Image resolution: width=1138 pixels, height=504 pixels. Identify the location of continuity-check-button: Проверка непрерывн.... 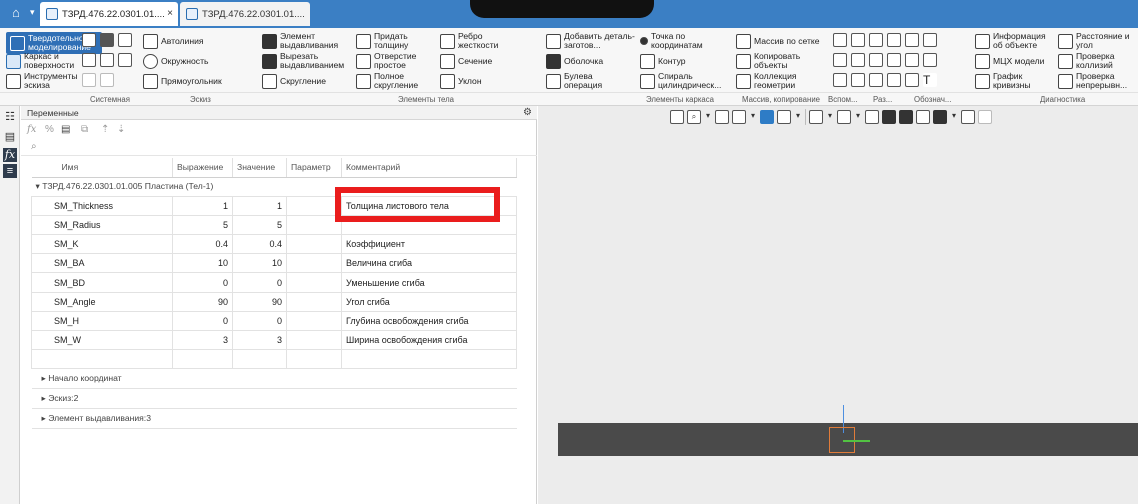
(1098, 81).